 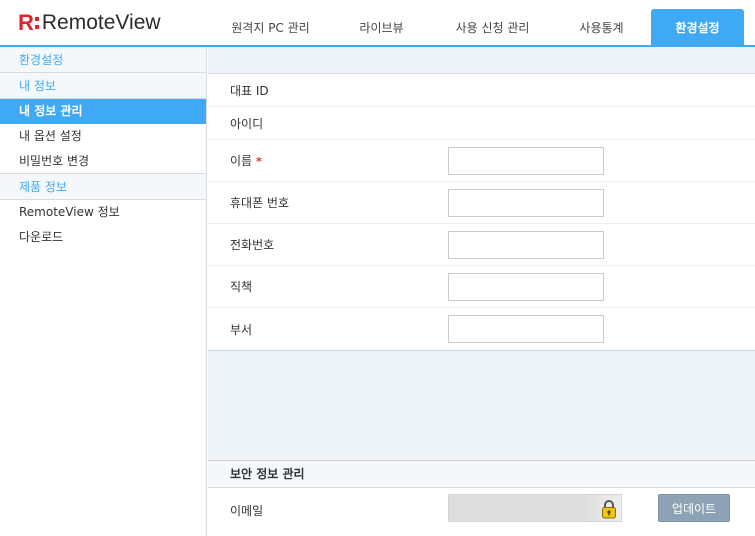 What do you see at coordinates (481, 474) in the screenshot?
I see `security-section-title: 보안 정보 관리` at bounding box center [481, 474].